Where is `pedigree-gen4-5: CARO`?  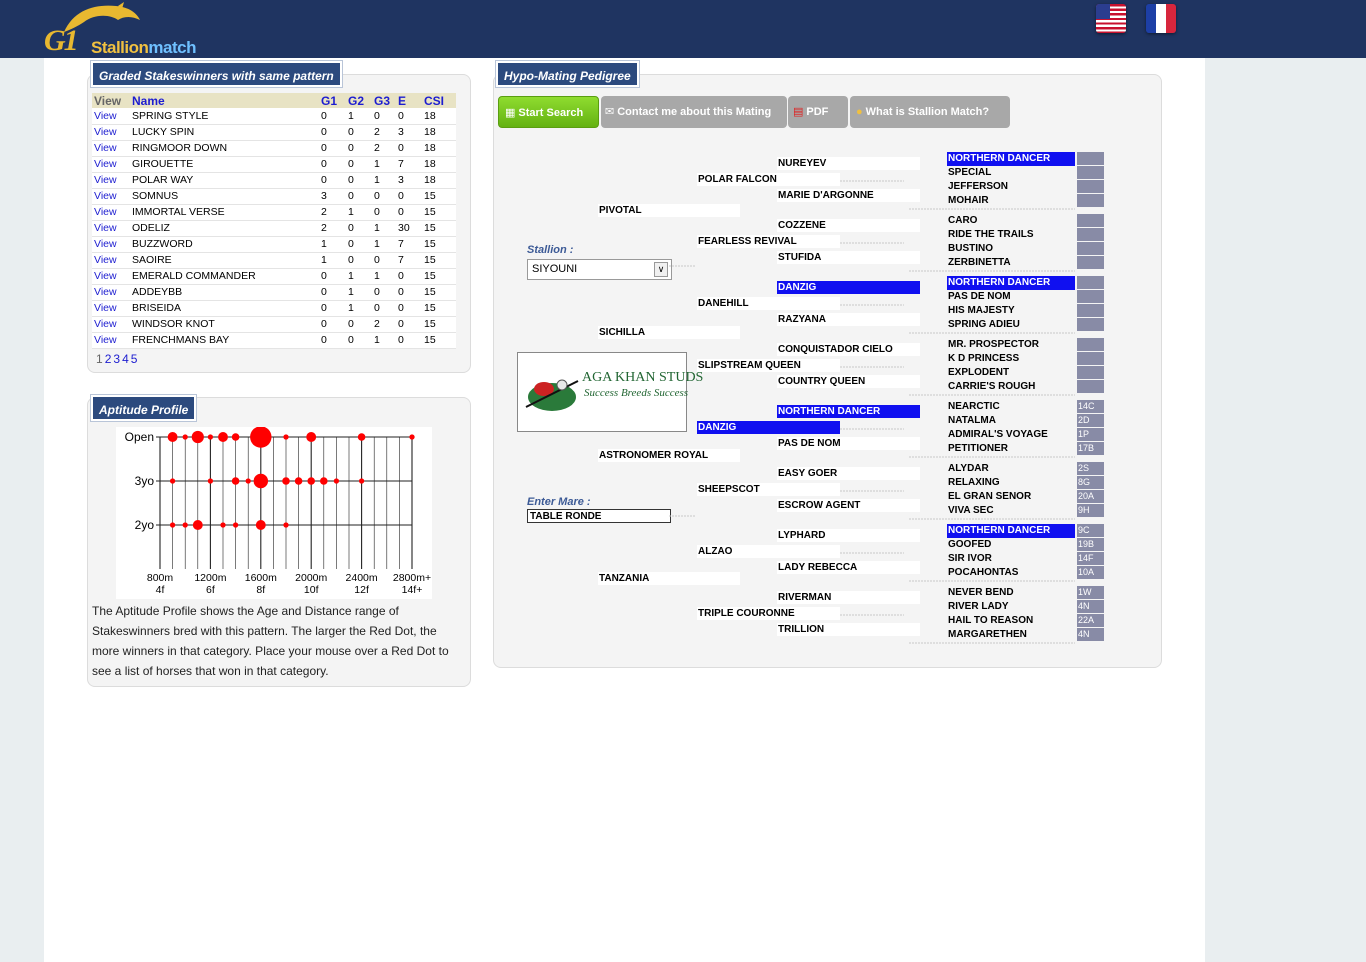 pedigree-gen4-5: CARO is located at coordinates (1011, 221).